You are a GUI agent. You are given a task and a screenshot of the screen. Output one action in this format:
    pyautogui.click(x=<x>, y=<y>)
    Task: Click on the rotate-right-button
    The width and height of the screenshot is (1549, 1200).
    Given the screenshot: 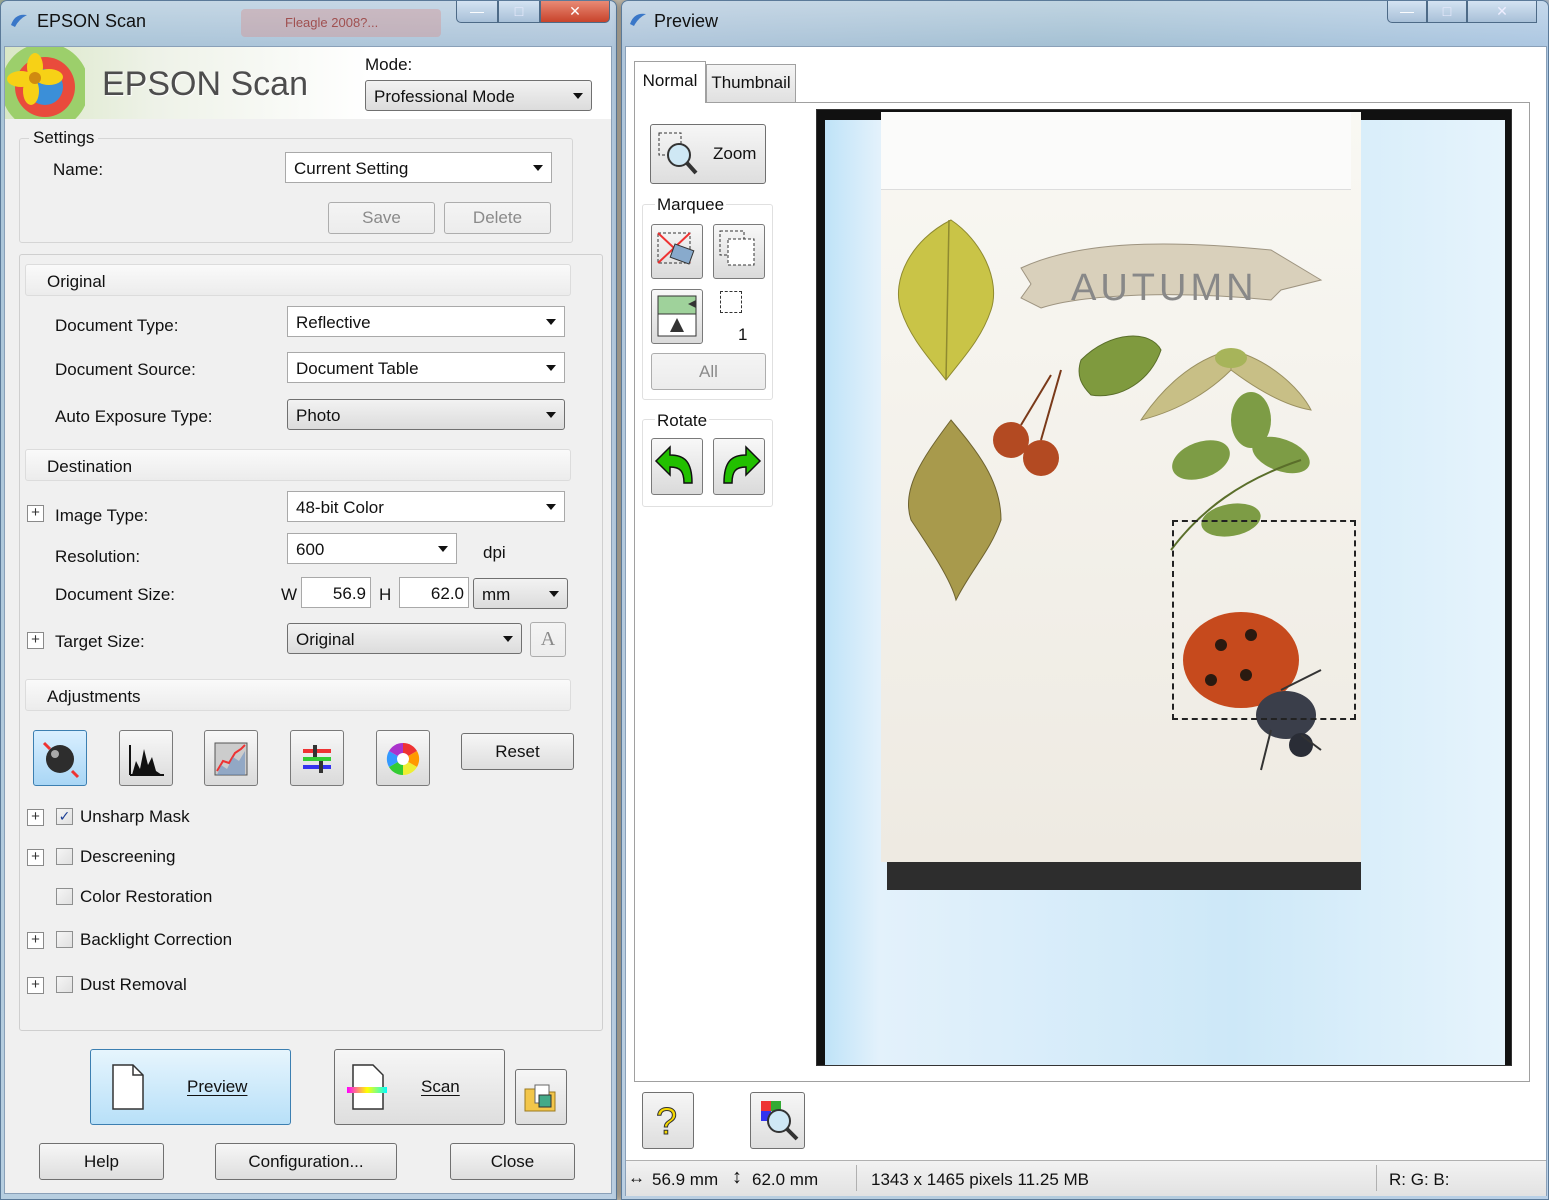 What is the action you would take?
    pyautogui.click(x=739, y=466)
    